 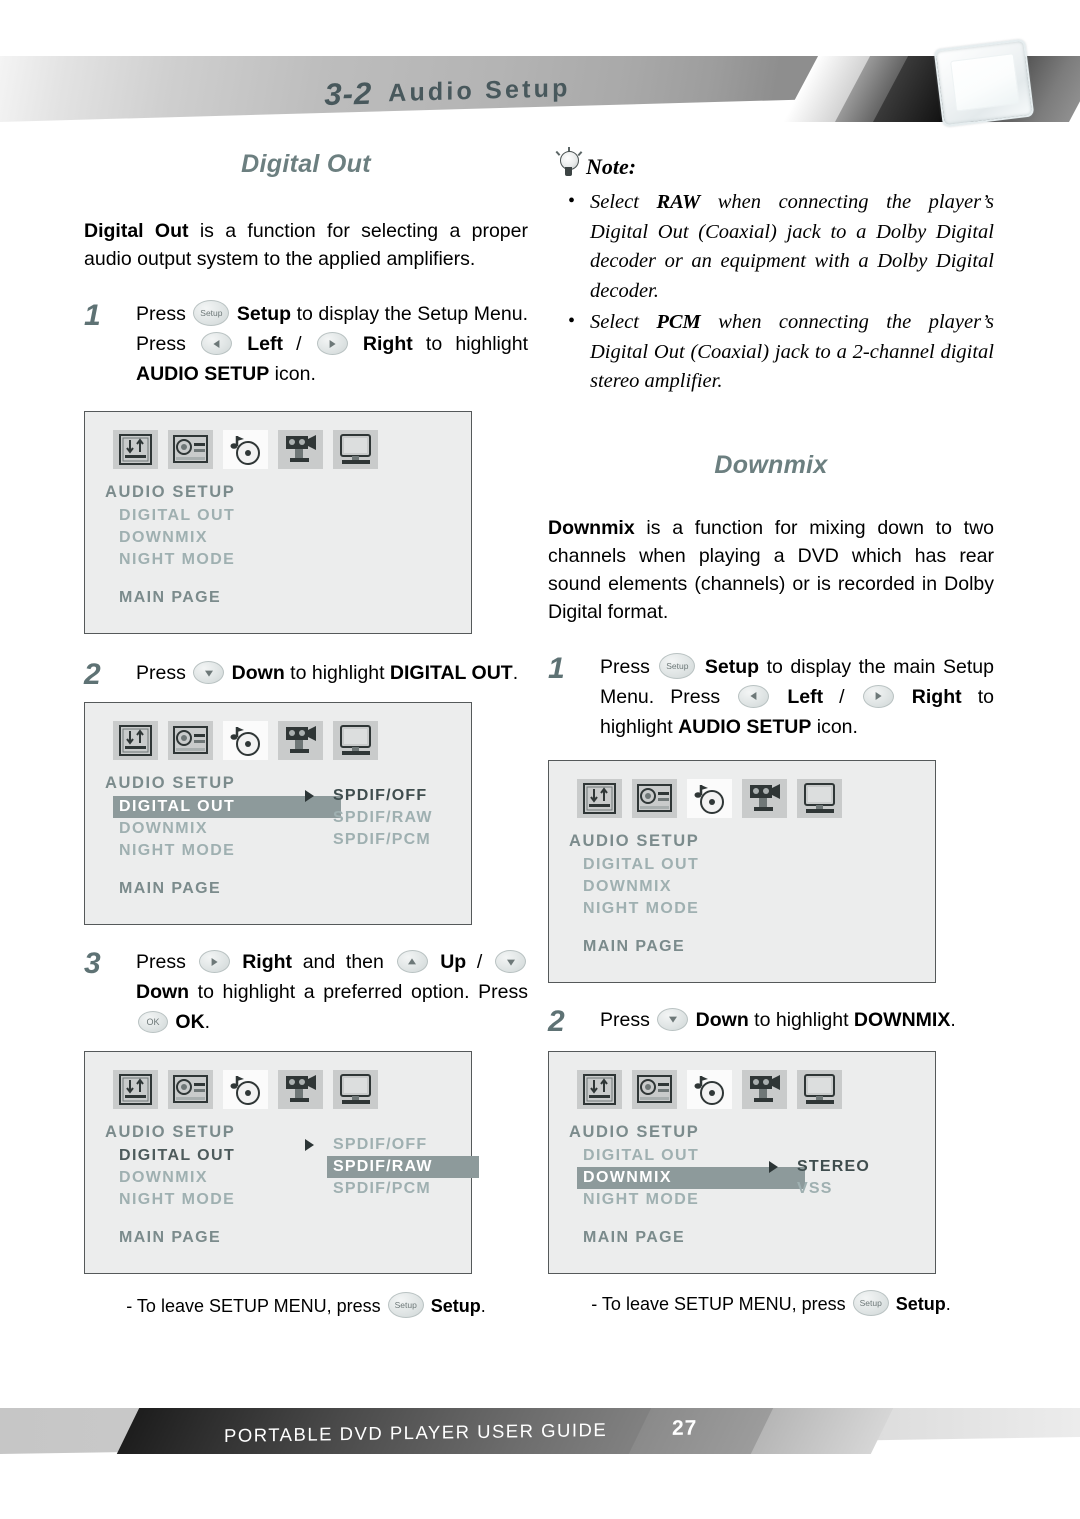 I want to click on page-header-banner: 3-2 Audio Setup, so click(x=540, y=89).